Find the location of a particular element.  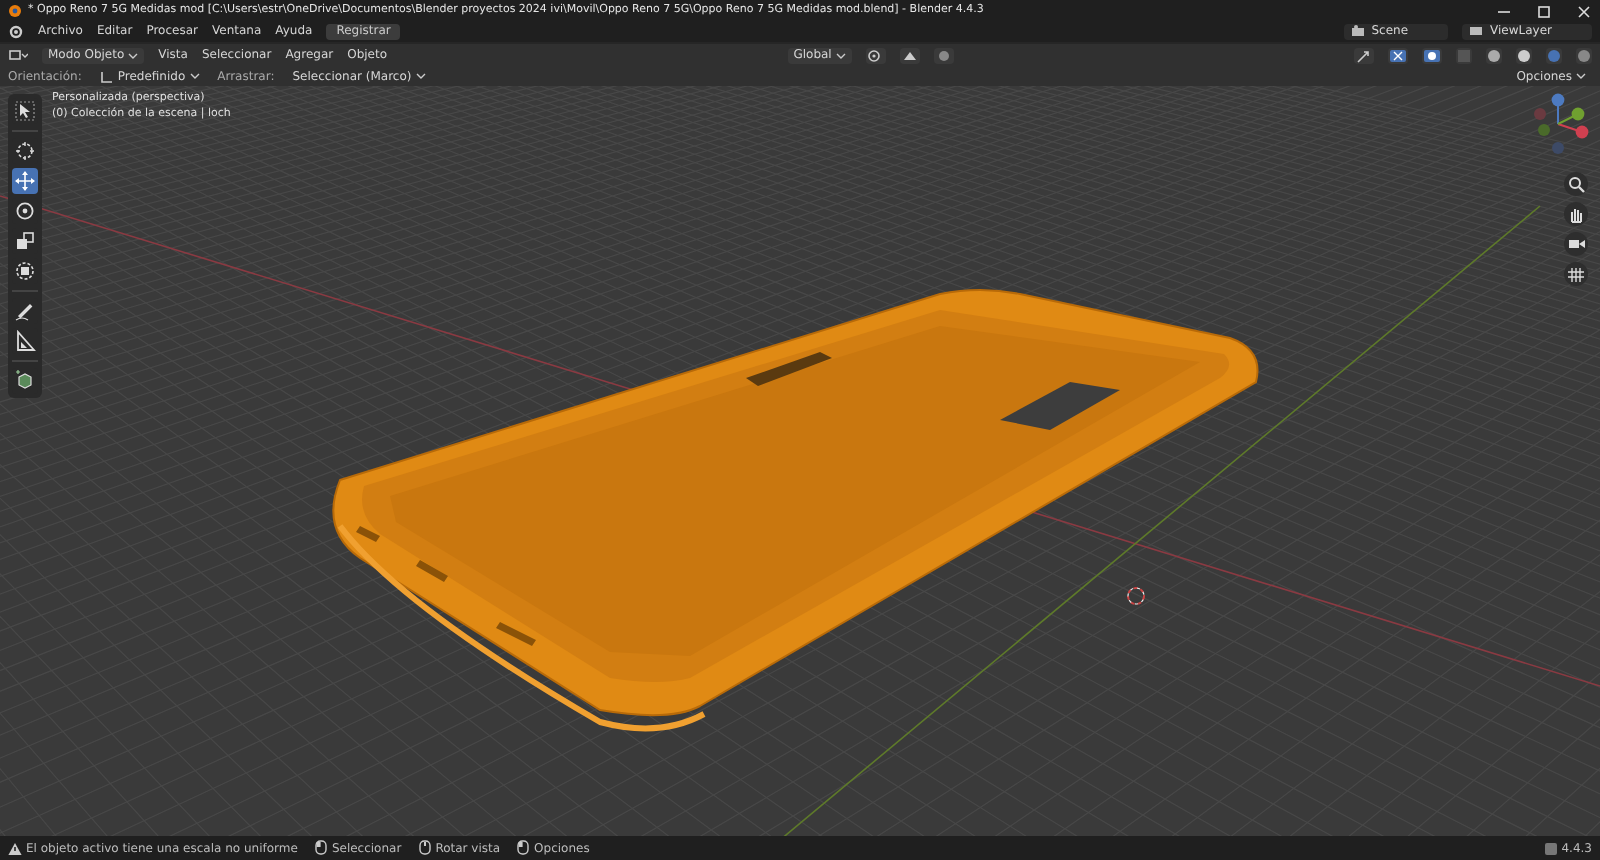

editor-type-icon is located at coordinates (18, 55).